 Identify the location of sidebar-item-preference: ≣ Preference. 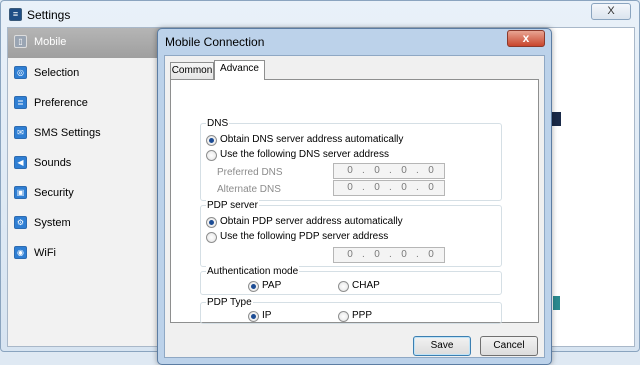
(88, 104).